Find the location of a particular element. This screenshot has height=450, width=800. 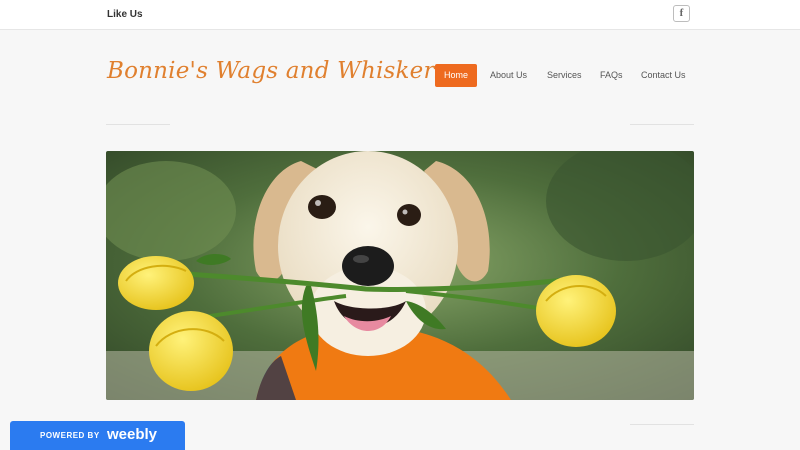

nav-item-faqs: FAQs is located at coordinates (611, 75).